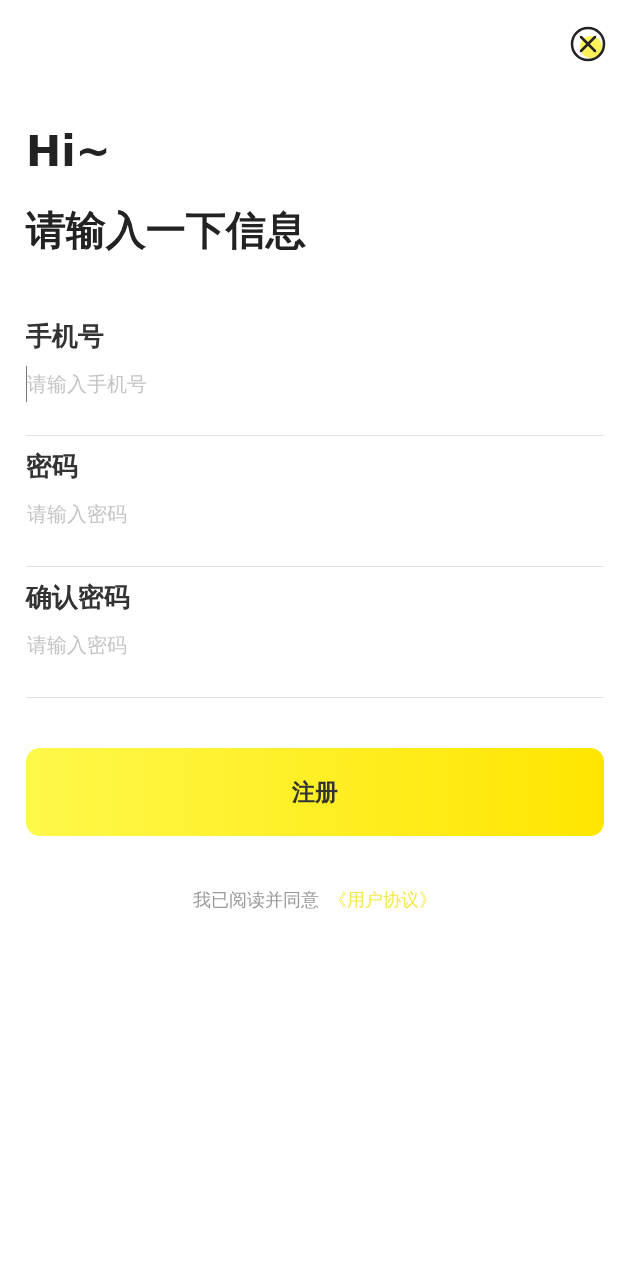  Describe the element at coordinates (52, 466) in the screenshot. I see `field-label: 密码` at that location.